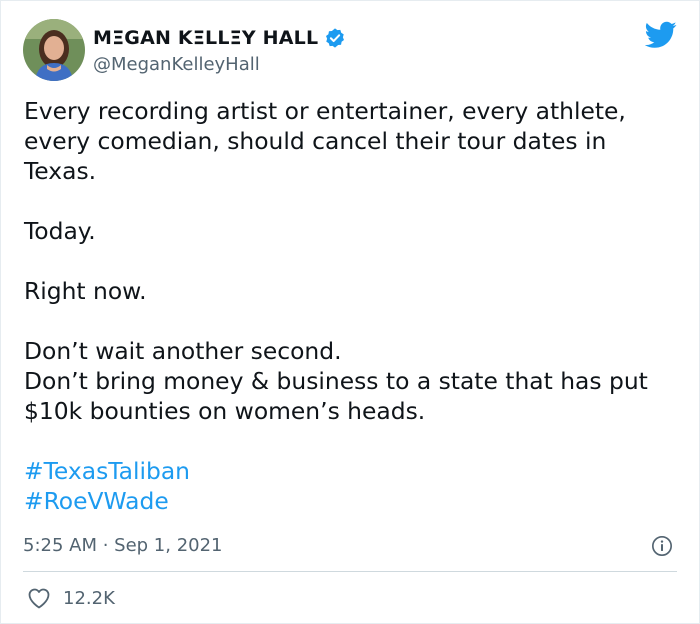 This screenshot has height=624, width=700. What do you see at coordinates (349, 471) in the screenshot?
I see `hashtag-link: #TexasTaliban` at bounding box center [349, 471].